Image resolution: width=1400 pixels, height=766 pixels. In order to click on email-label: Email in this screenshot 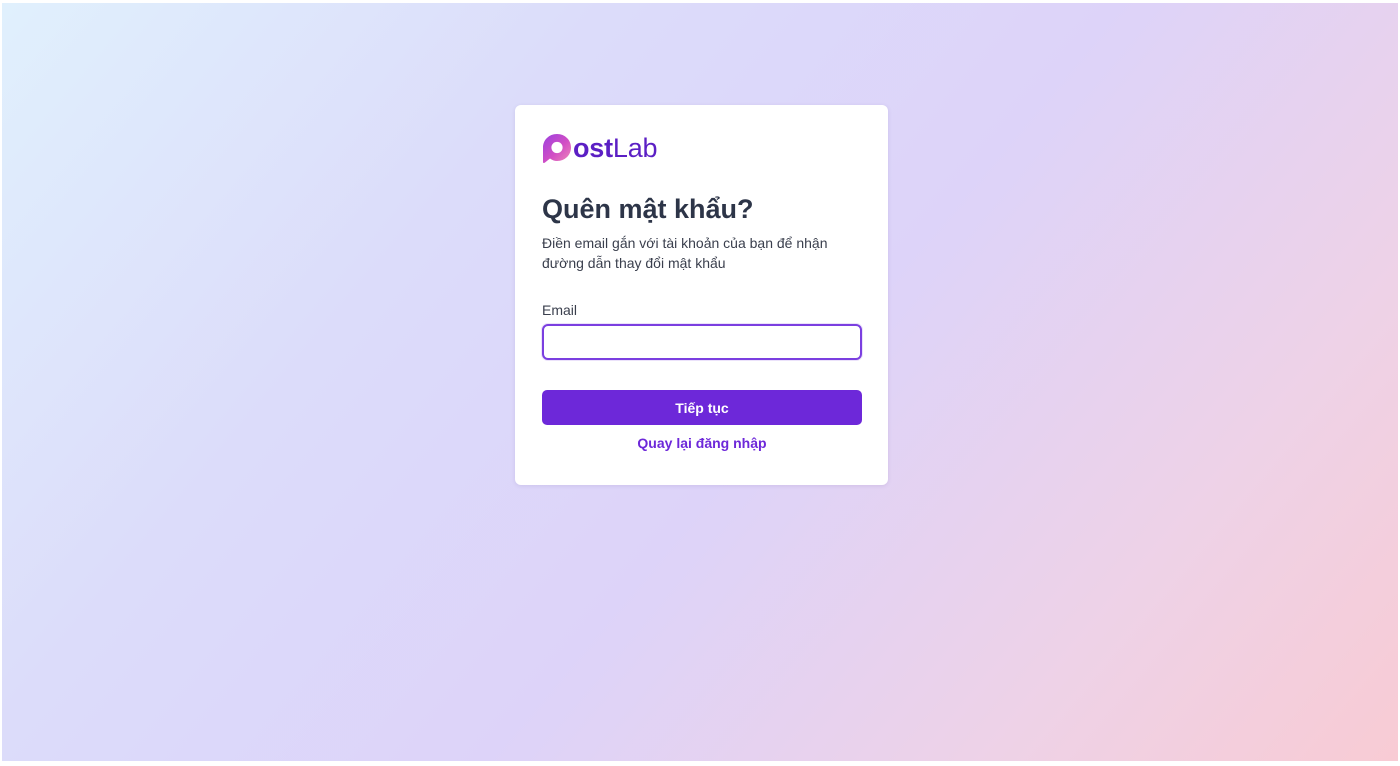, I will do `click(560, 310)`.